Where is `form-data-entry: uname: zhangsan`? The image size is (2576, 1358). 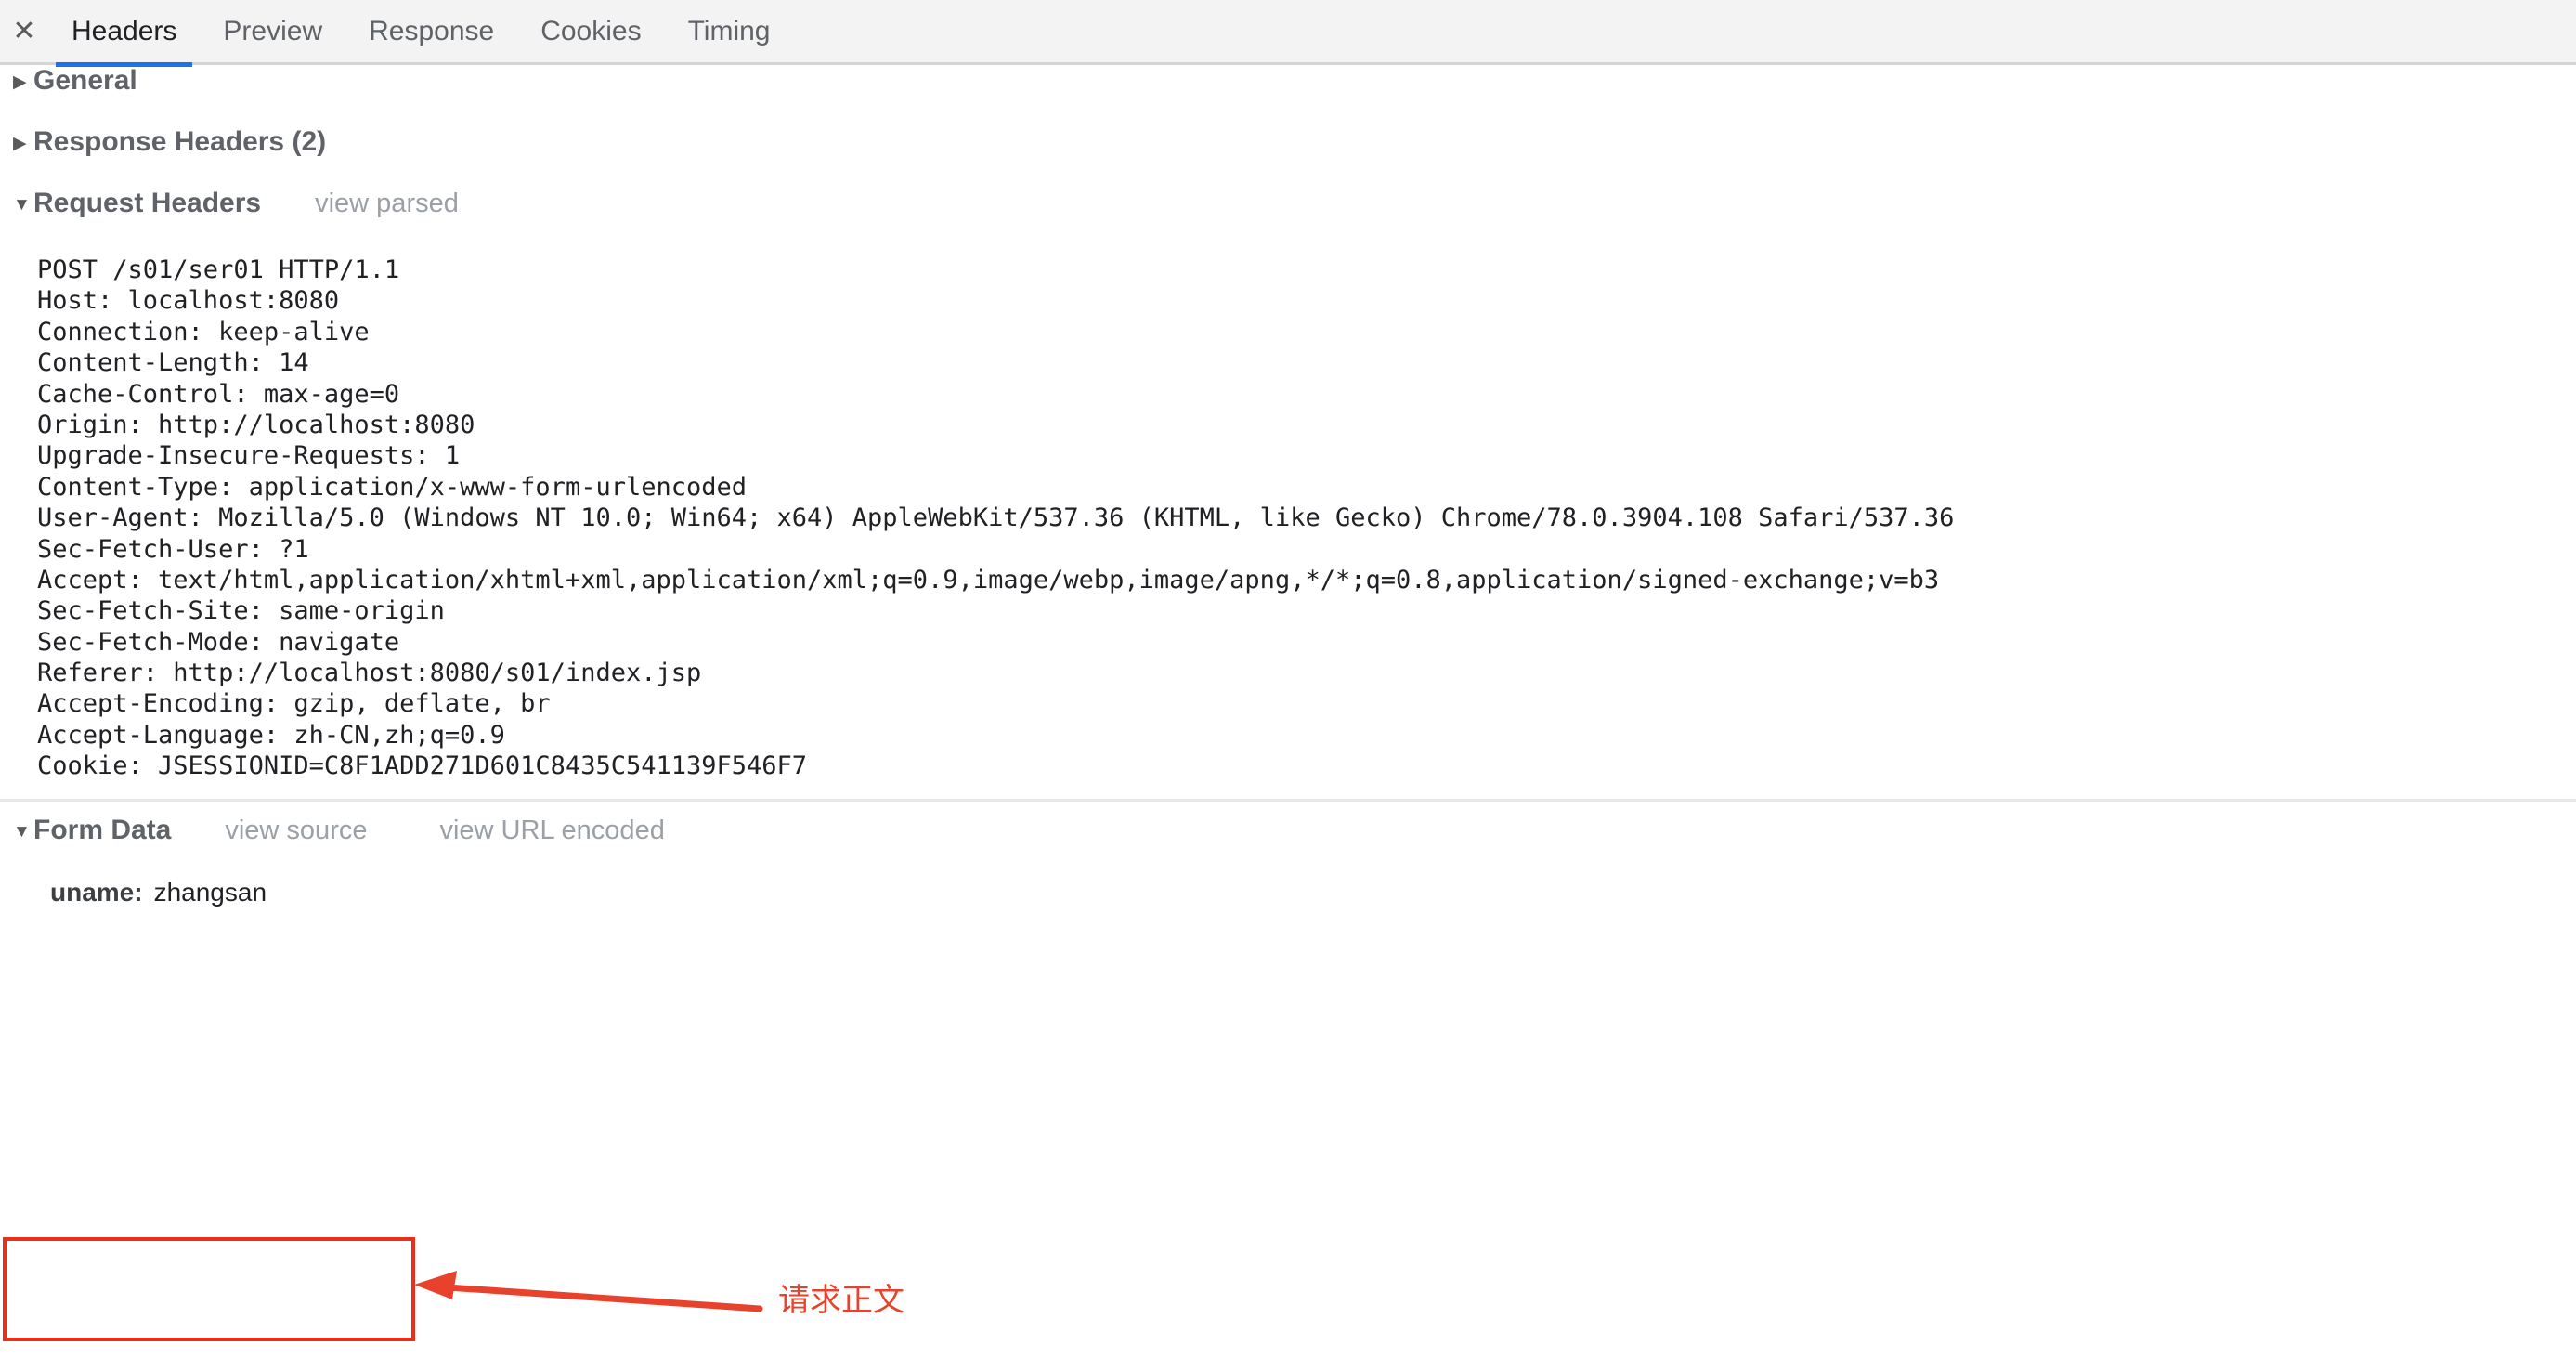
form-data-entry: uname: zhangsan is located at coordinates (1294, 884).